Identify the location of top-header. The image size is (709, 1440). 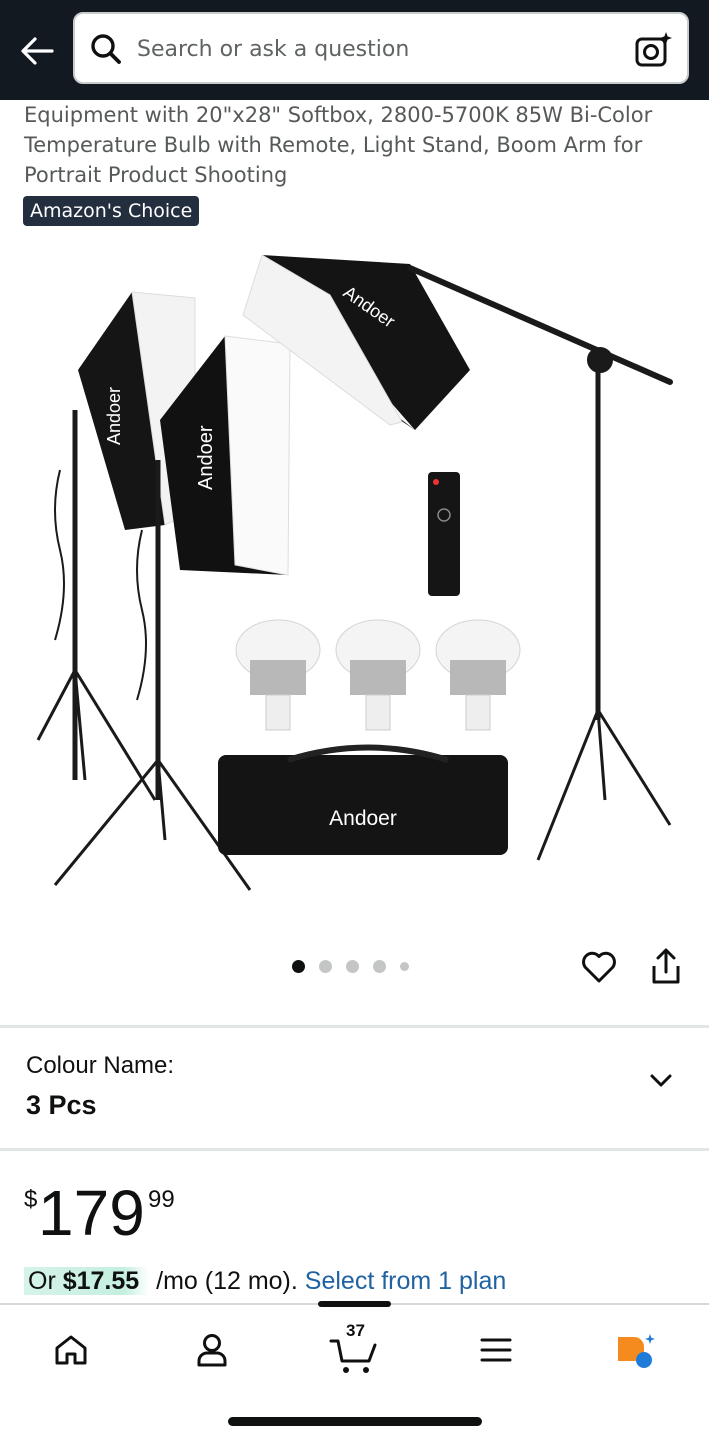
(354, 50).